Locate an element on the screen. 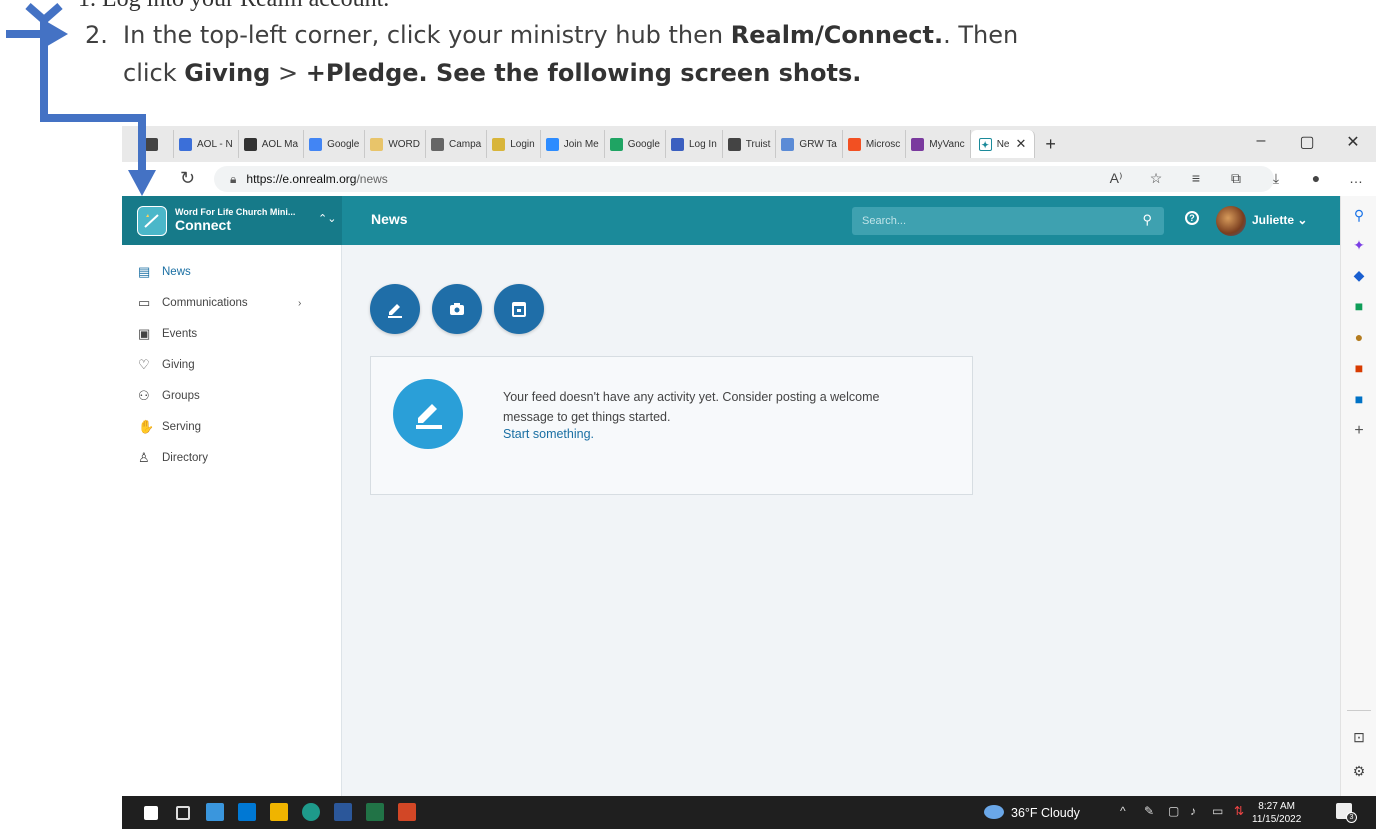 Image resolution: width=1376 pixels, height=829 pixels. favorites-icon: ≡ is located at coordinates (1196, 178).